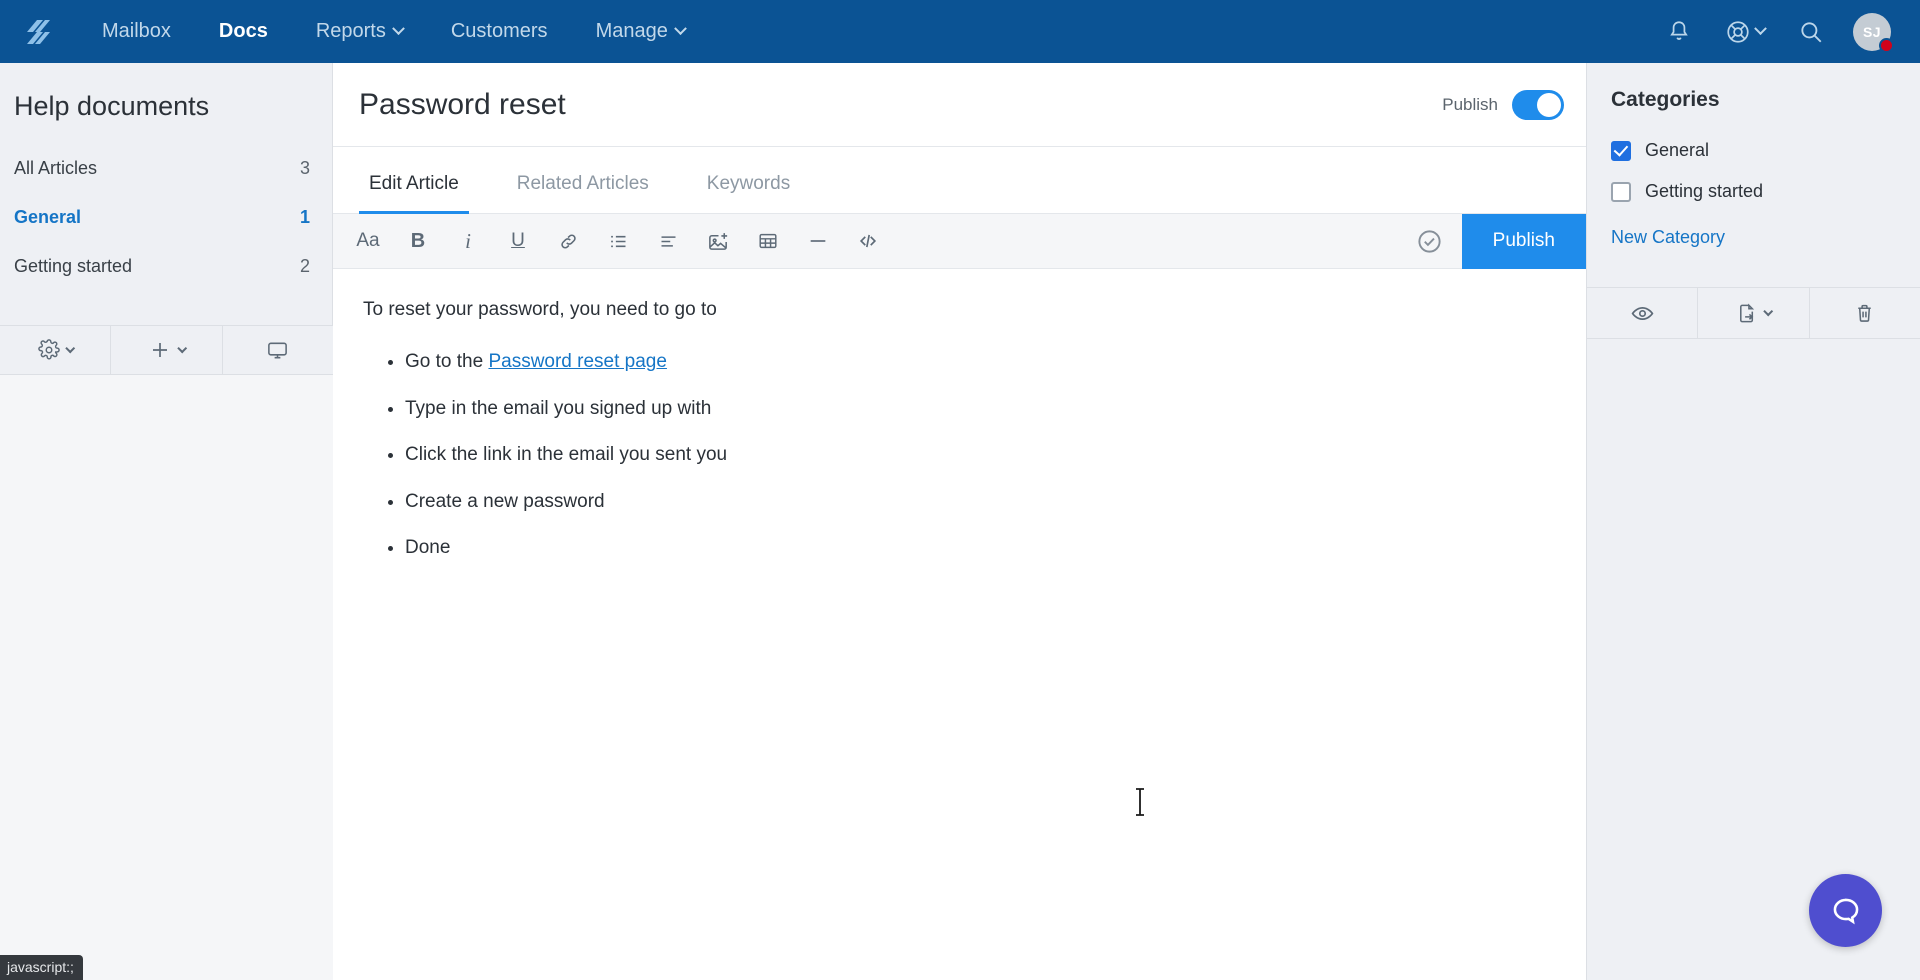 This screenshot has width=1920, height=980. Describe the element at coordinates (959, 180) in the screenshot. I see `editor-tabs: Edit Article Related Articles Keywords` at that location.